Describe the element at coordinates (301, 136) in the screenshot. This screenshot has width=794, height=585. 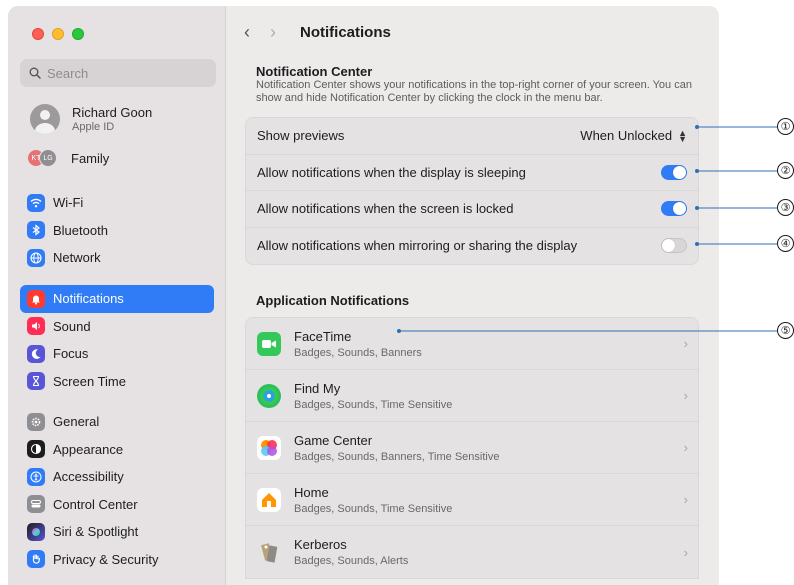
I see `setting-label: Show previews` at that location.